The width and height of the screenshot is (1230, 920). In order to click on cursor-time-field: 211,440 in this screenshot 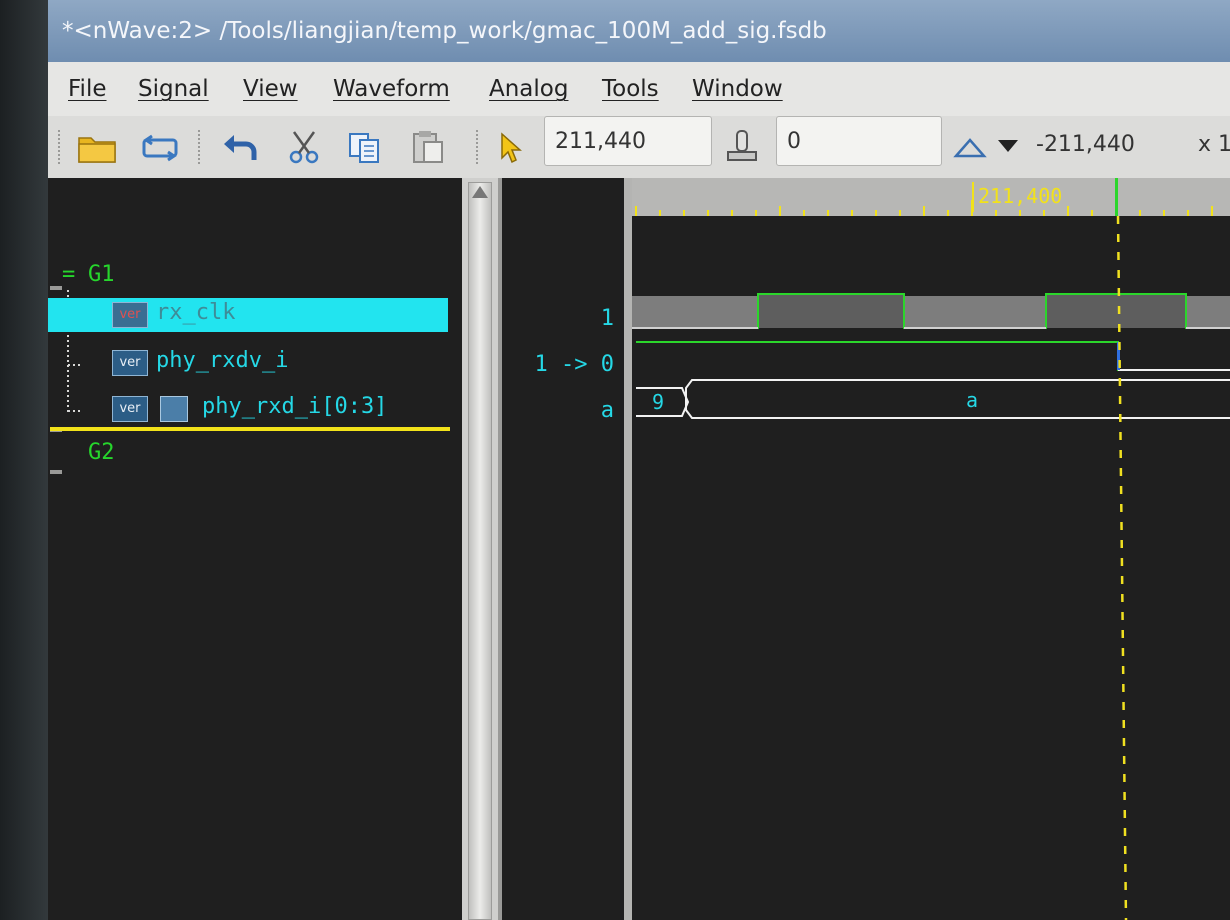, I will do `click(628, 141)`.